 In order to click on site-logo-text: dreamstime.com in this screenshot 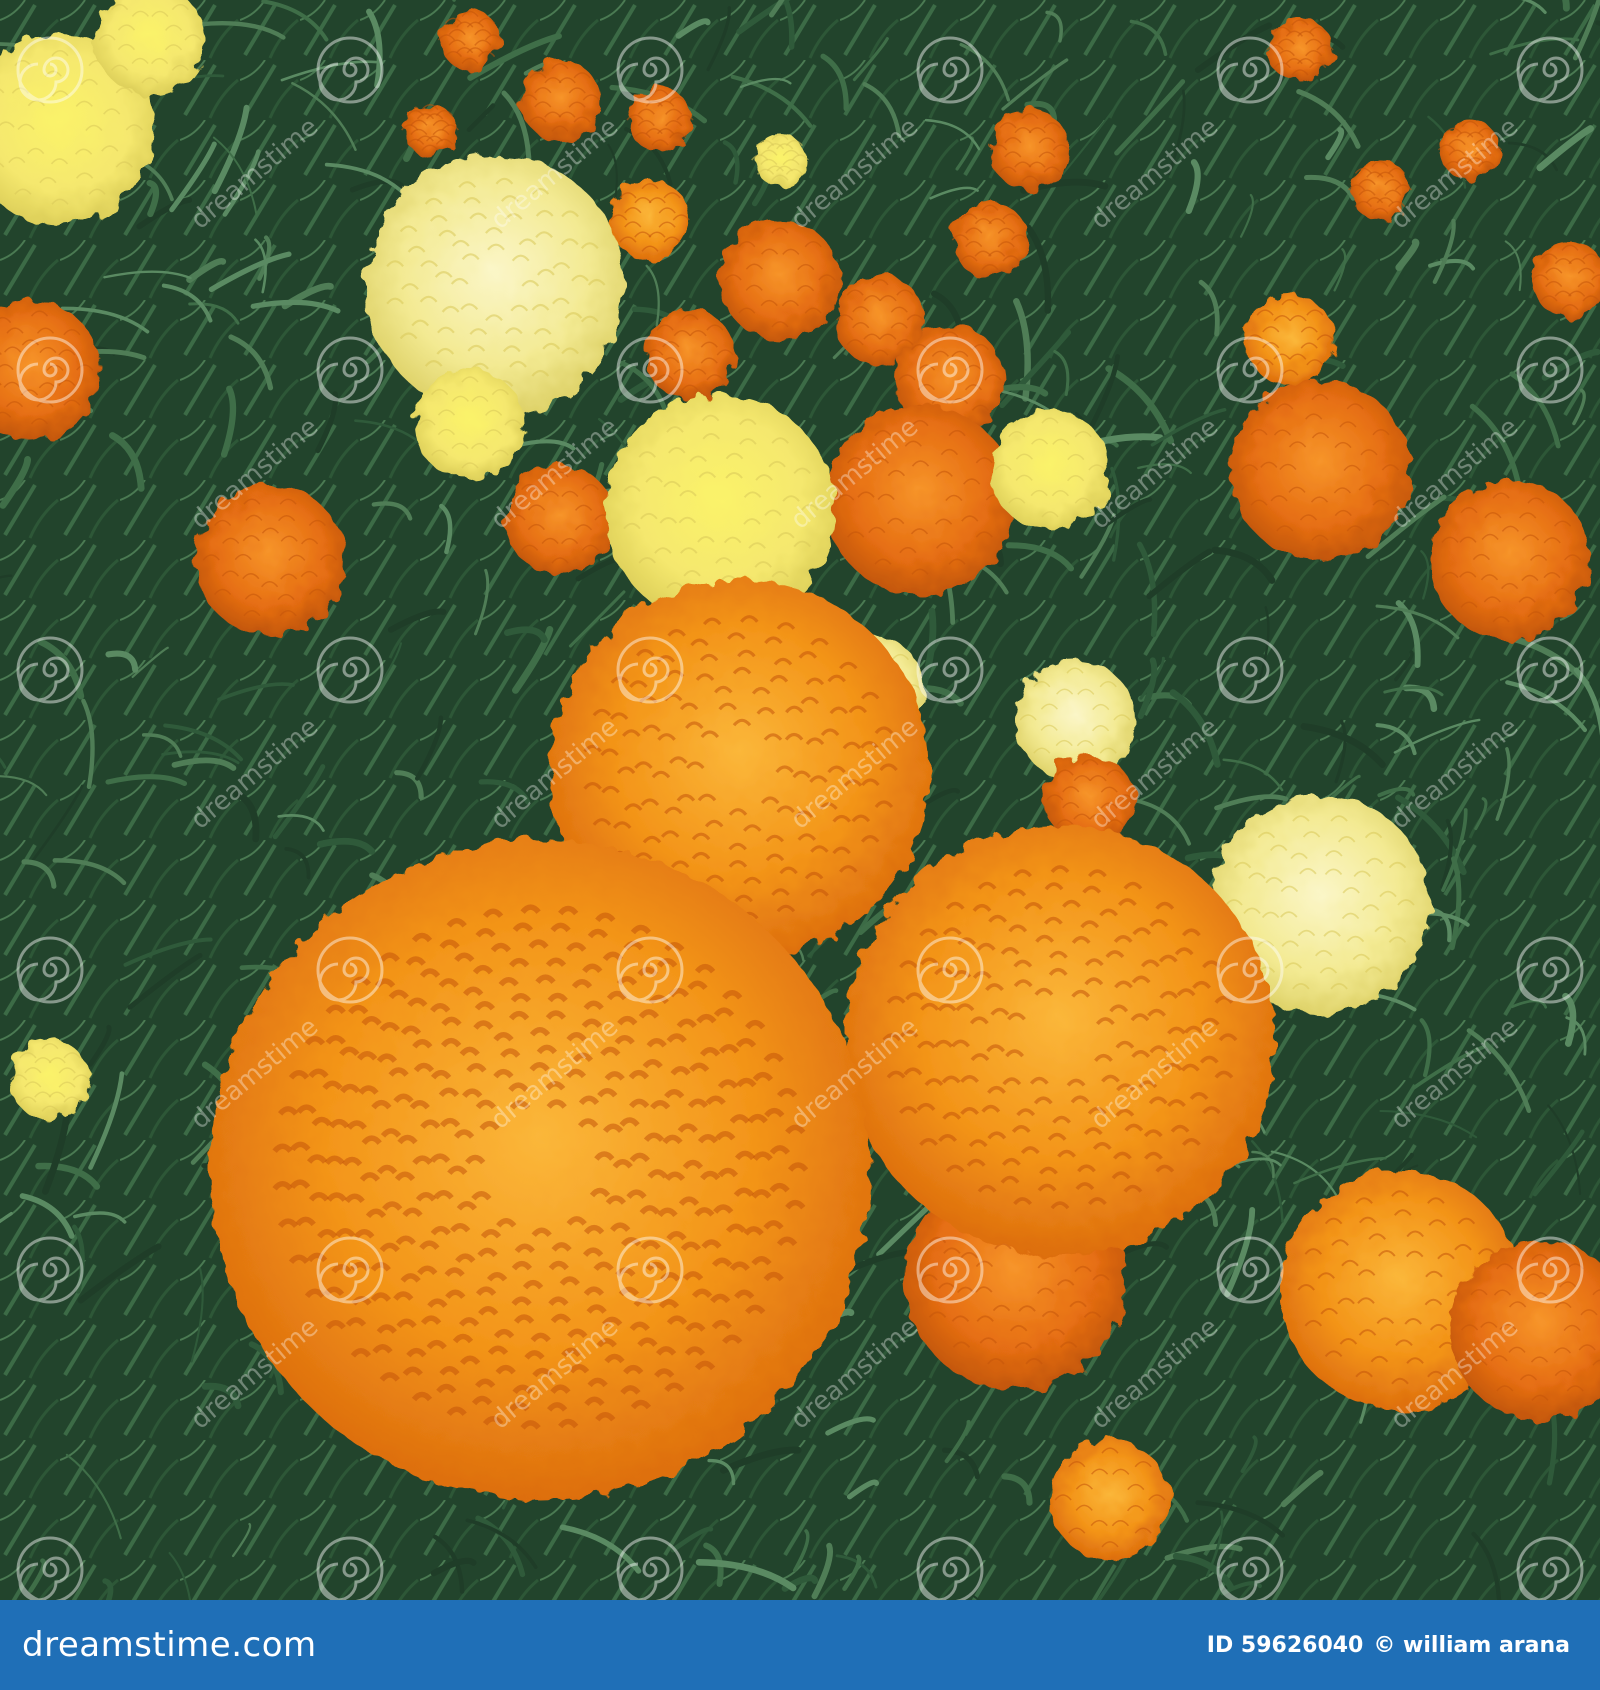, I will do `click(169, 1645)`.